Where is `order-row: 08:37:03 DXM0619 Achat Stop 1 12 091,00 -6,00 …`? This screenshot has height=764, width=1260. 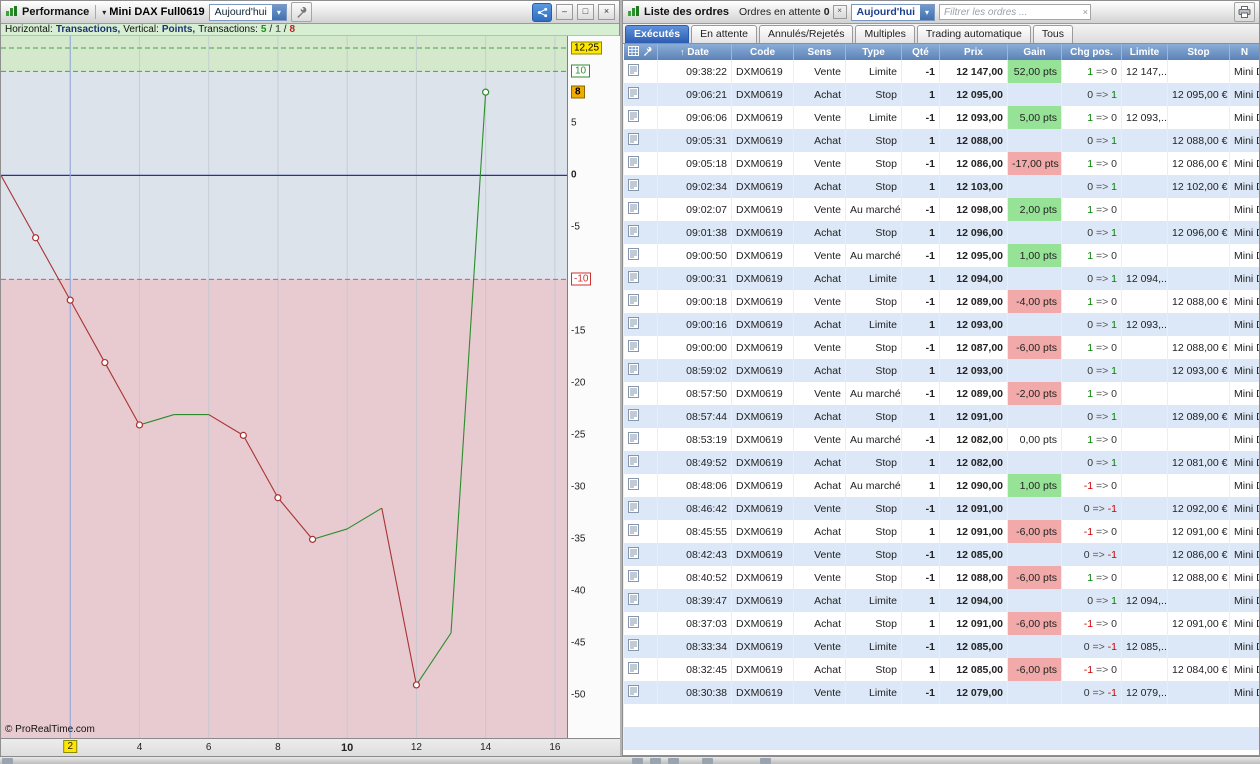
order-row: 08:37:03 DXM0619 Achat Stop 1 12 091,00 -6,00 … is located at coordinates (941, 623).